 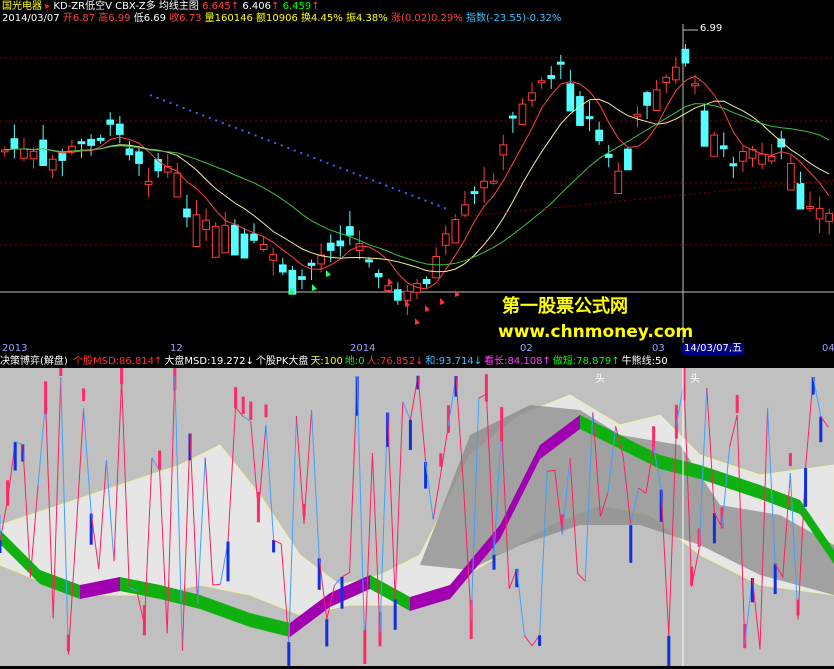 I want to click on indicator-value: 大盘MSD:19.272↓, so click(x=209, y=361).